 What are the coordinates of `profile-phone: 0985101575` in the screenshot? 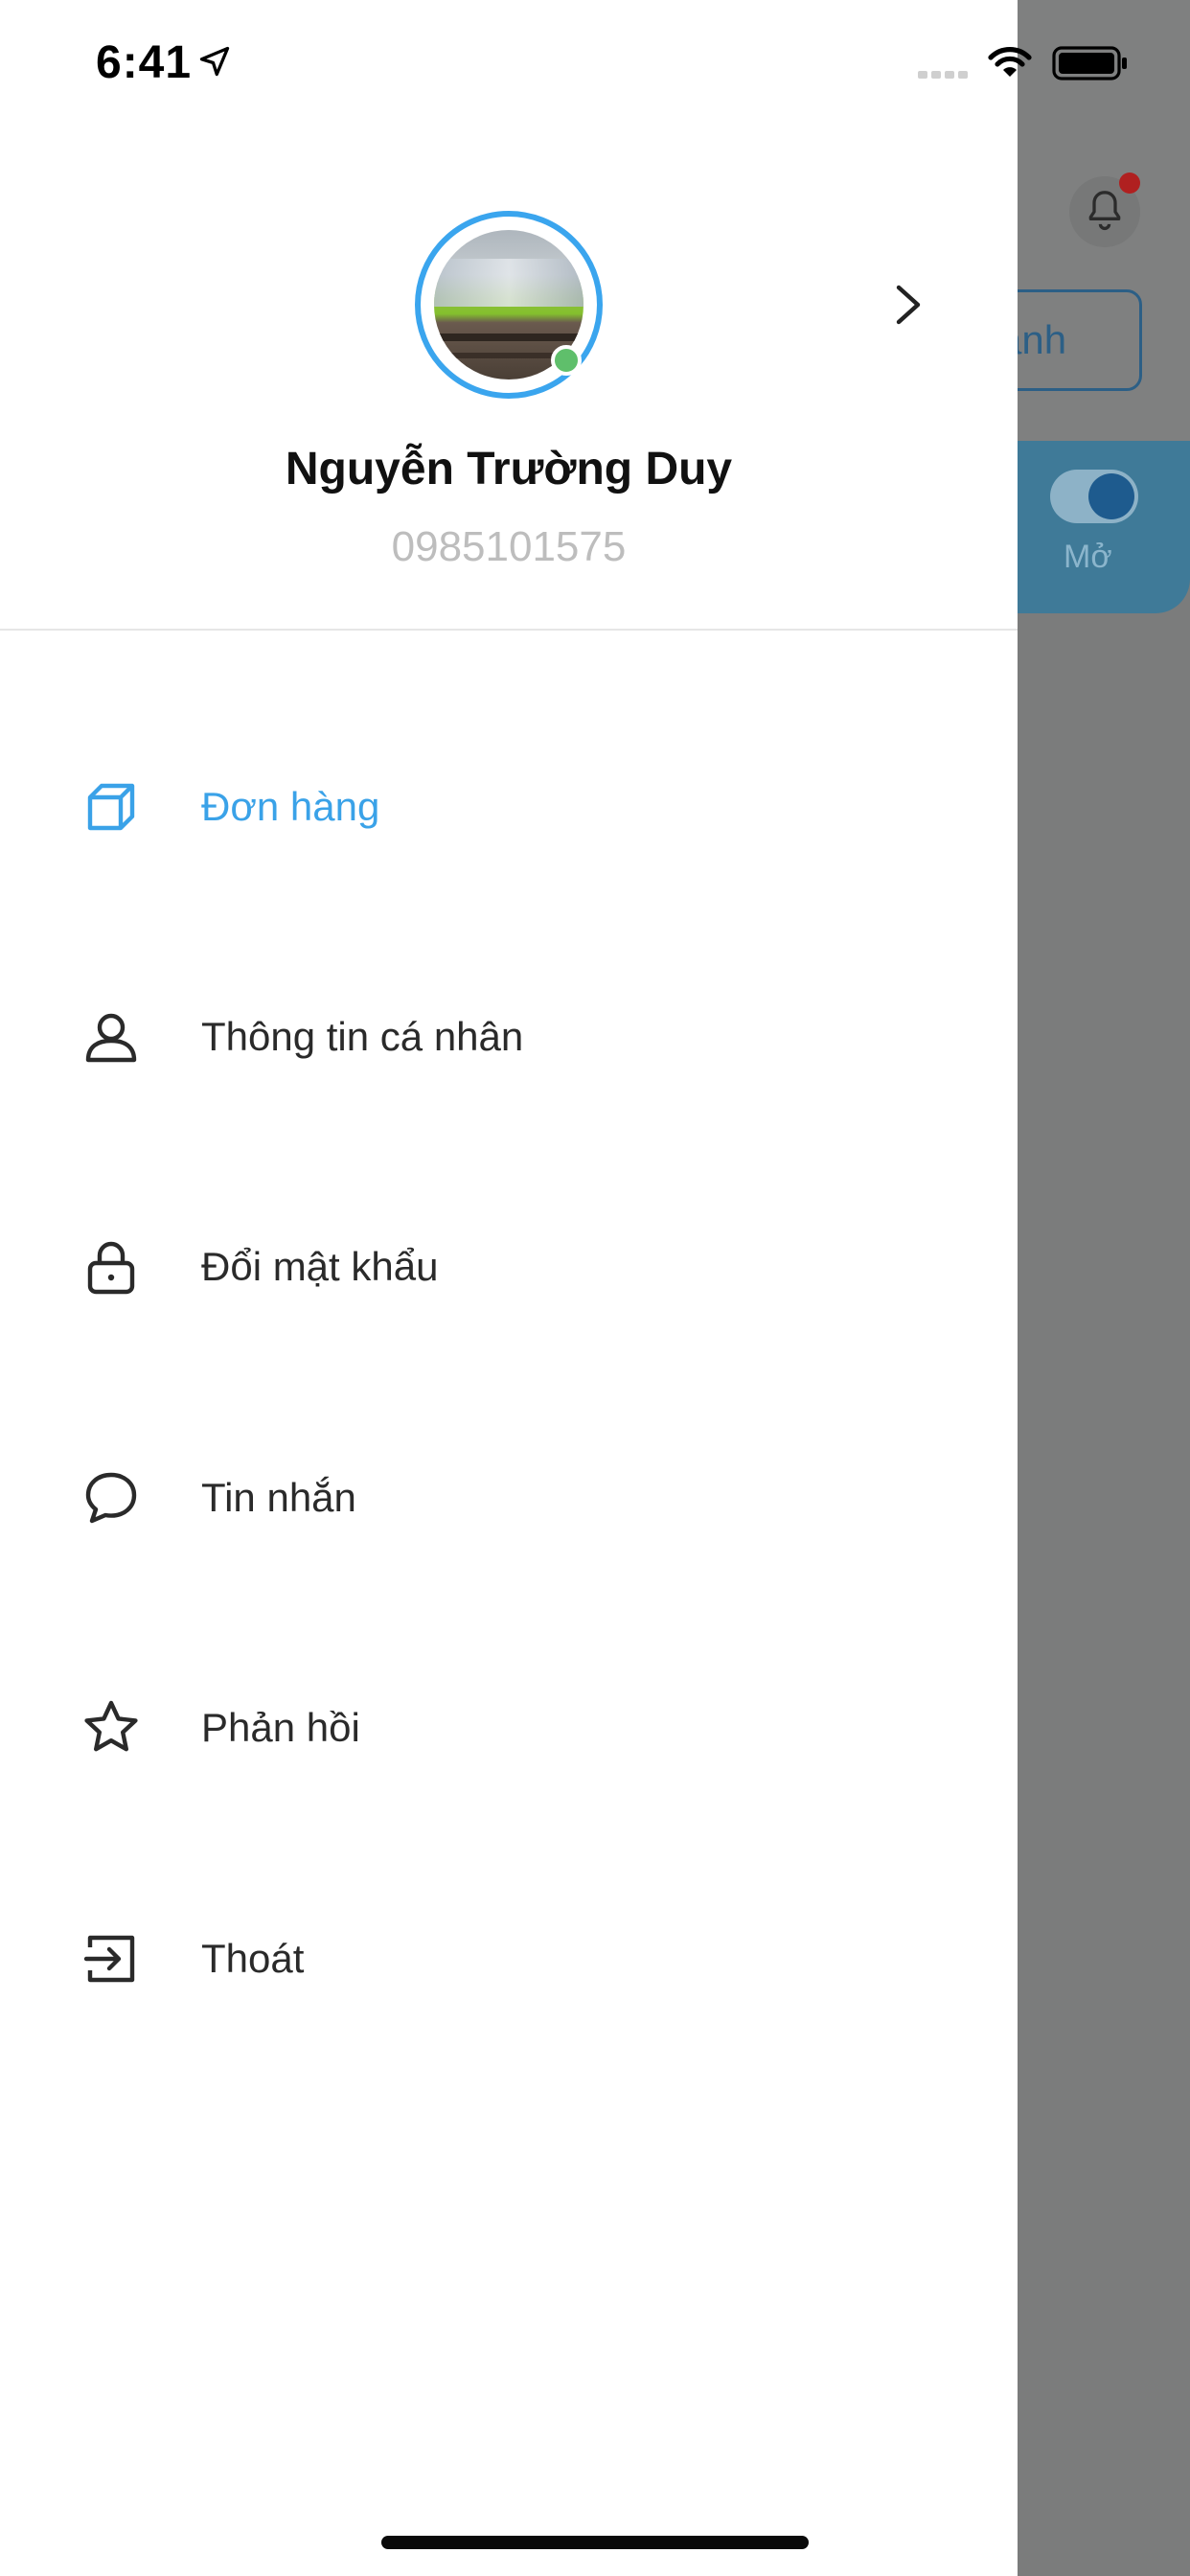 It's located at (509, 546).